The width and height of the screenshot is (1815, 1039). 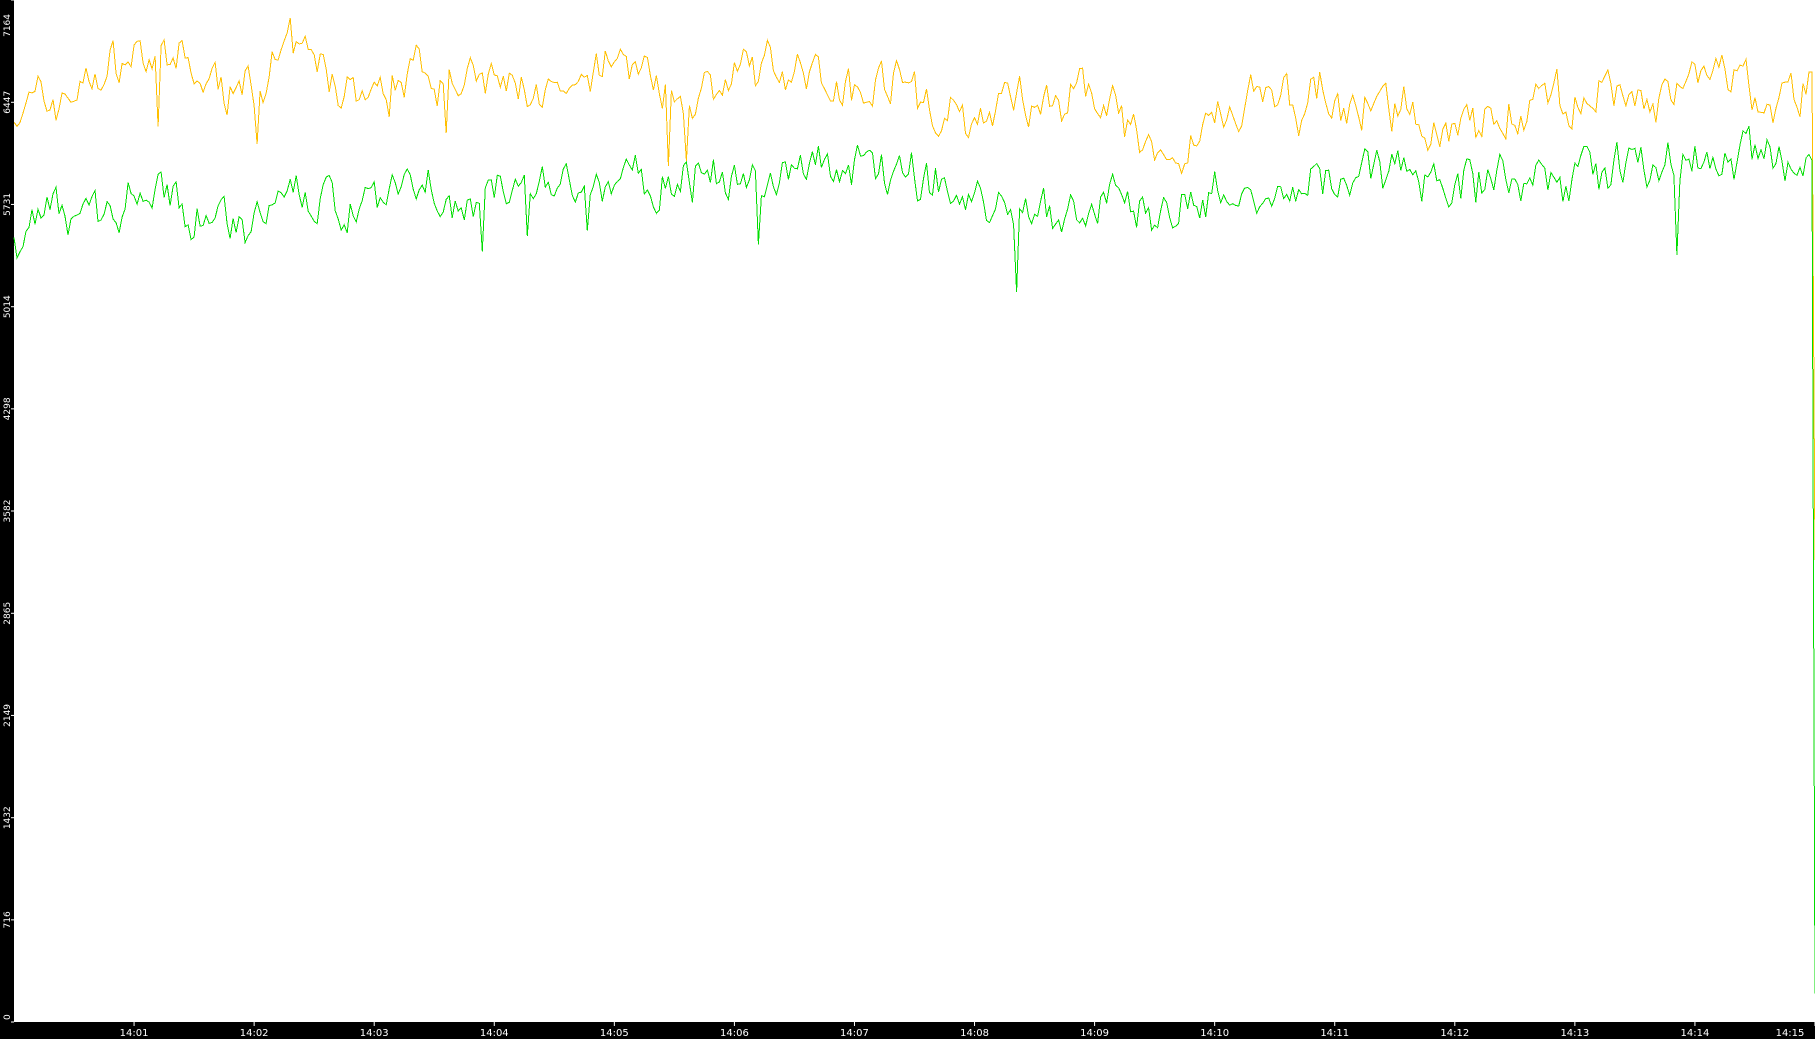 What do you see at coordinates (1695, 1033) in the screenshot?
I see `x-tick-label: 14:14` at bounding box center [1695, 1033].